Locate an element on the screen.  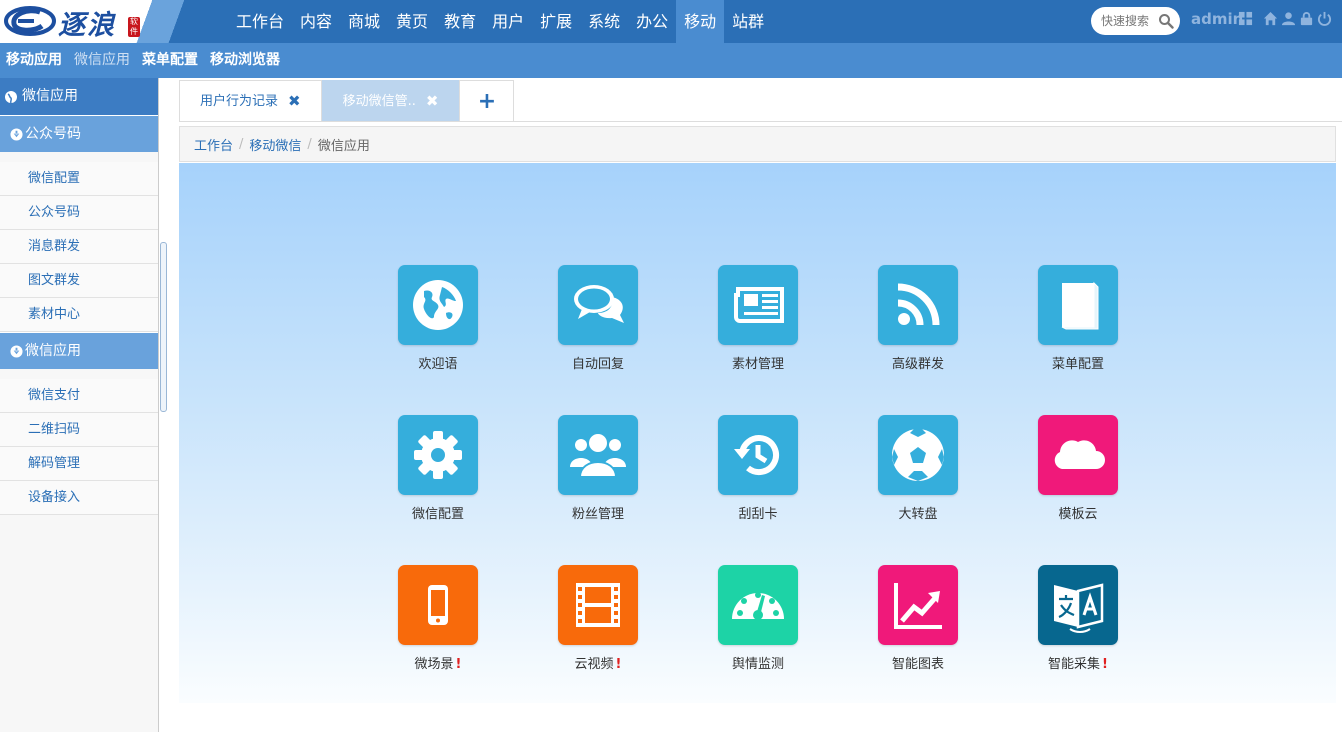
app-tile-label: 菜单配置 is located at coordinates (1077, 364).